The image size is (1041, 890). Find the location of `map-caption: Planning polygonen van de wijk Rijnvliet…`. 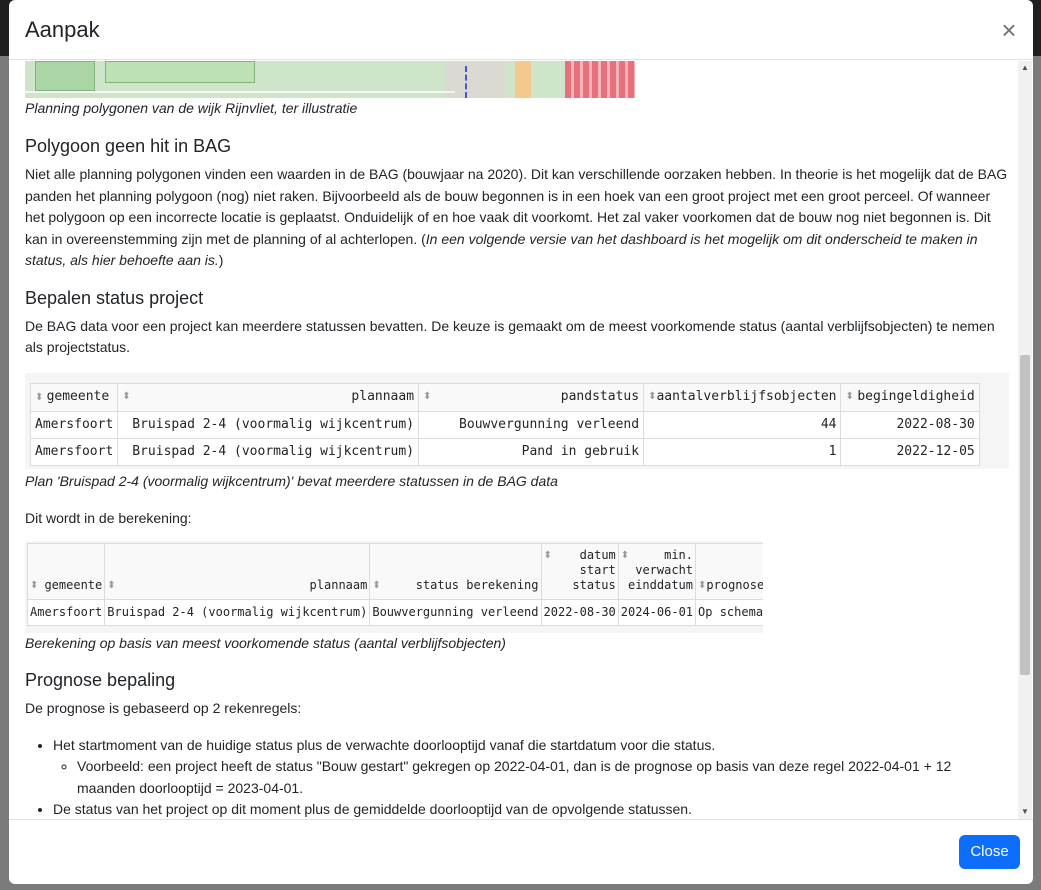

map-caption: Planning polygonen van de wijk Rijnvliet… is located at coordinates (191, 108).